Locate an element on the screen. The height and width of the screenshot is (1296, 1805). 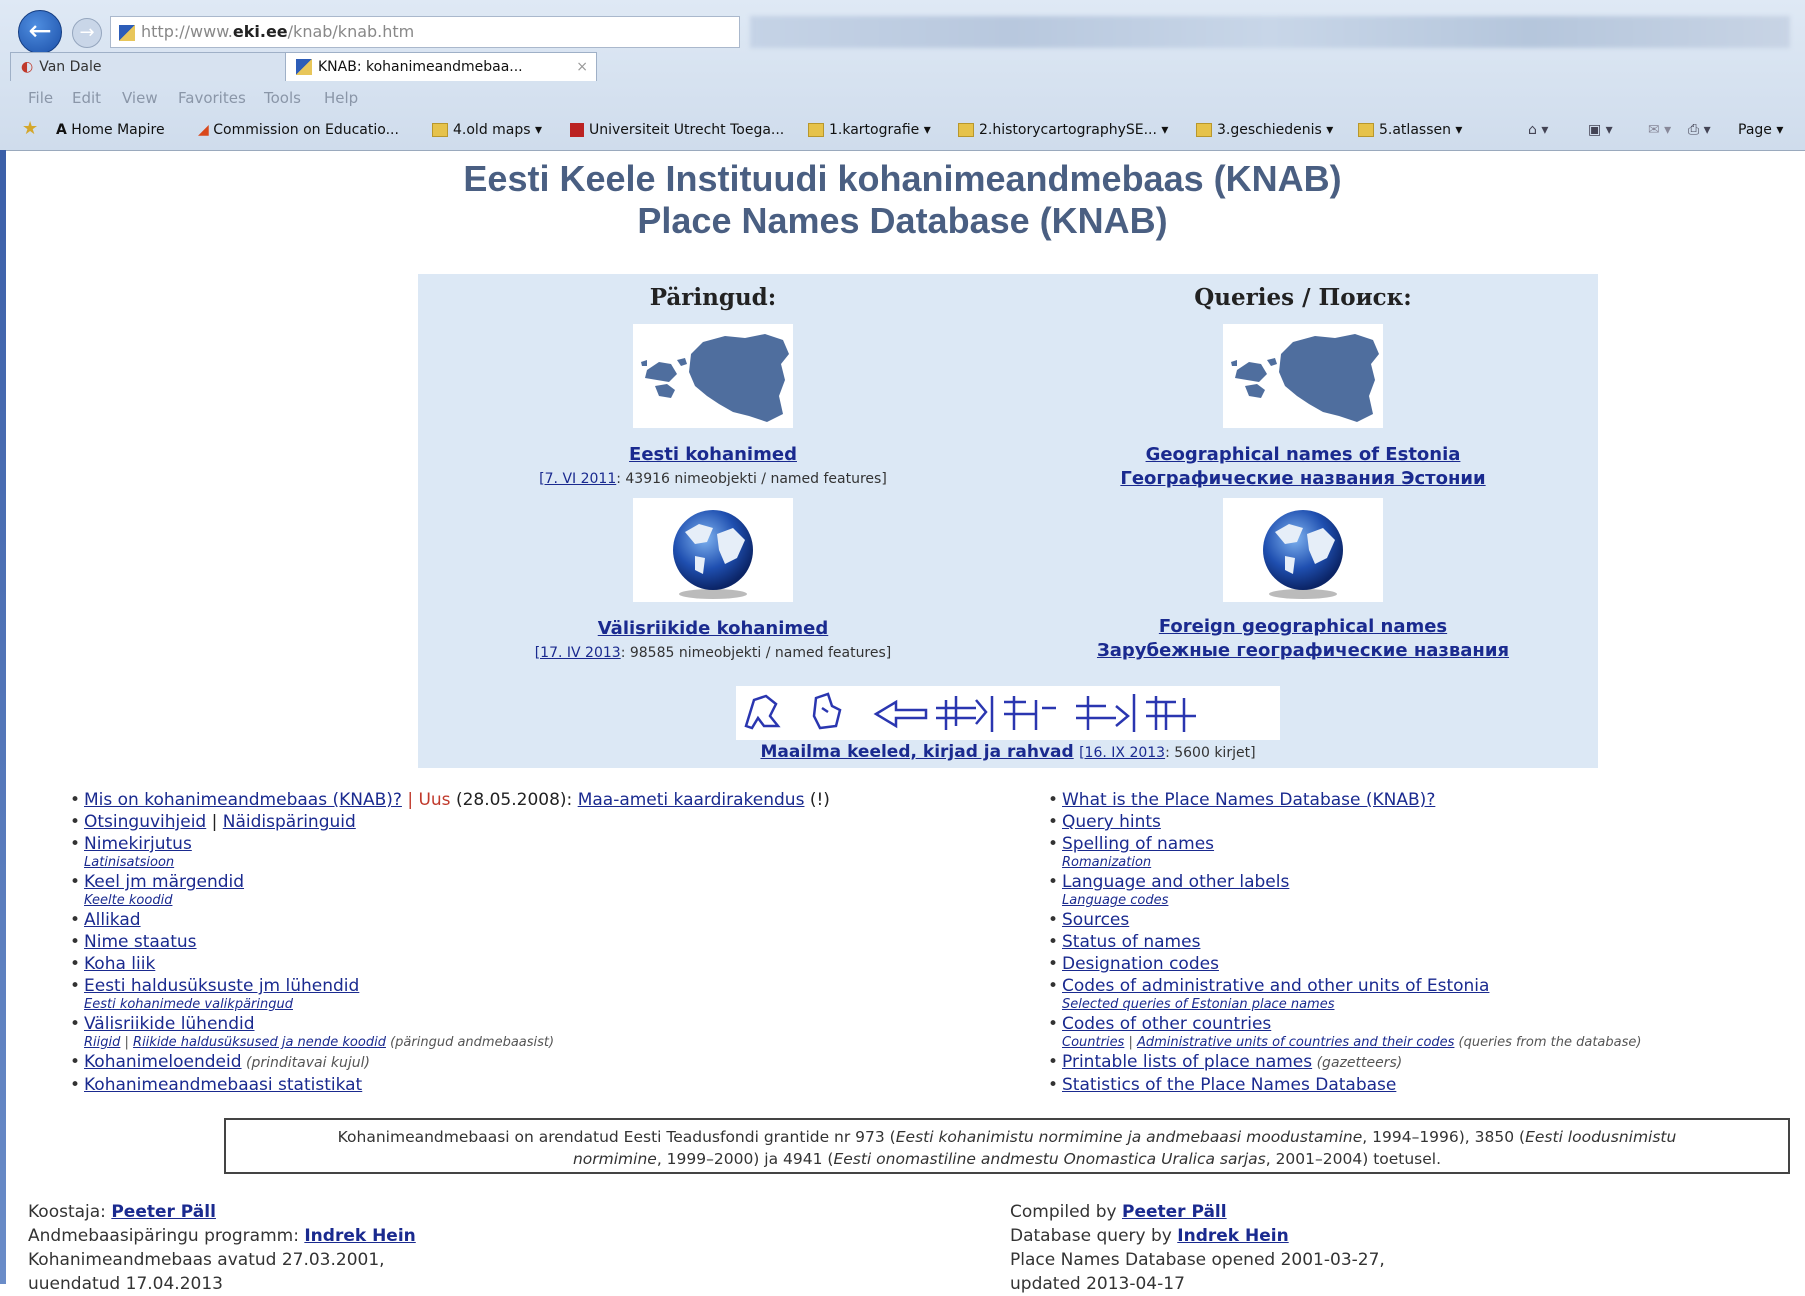
menu-view: View is located at coordinates (140, 98).